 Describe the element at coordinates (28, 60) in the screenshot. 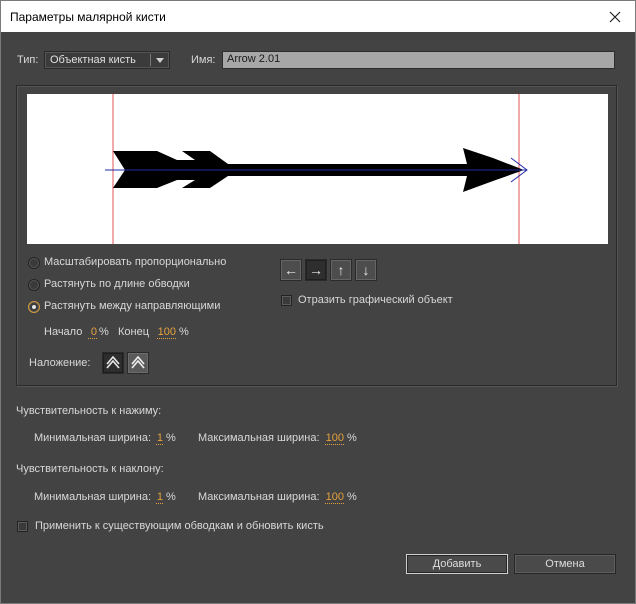

I see `type-label: Тип:` at that location.